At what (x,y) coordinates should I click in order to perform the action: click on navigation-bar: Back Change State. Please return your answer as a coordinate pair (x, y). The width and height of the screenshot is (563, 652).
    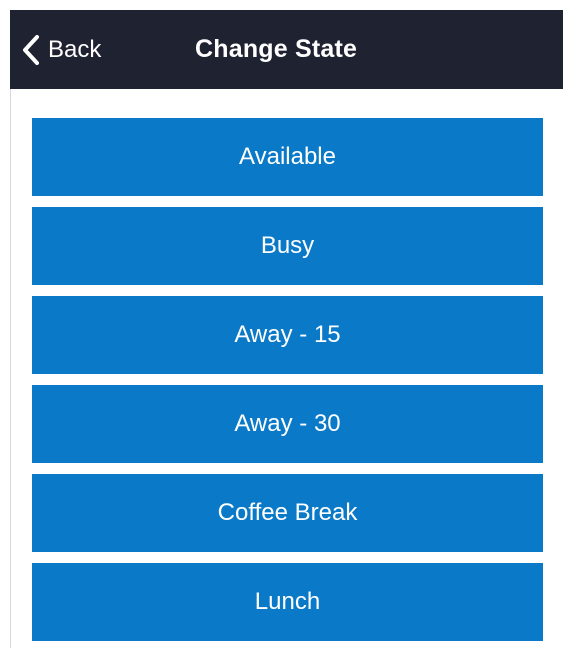
    Looking at the image, I should click on (286, 49).